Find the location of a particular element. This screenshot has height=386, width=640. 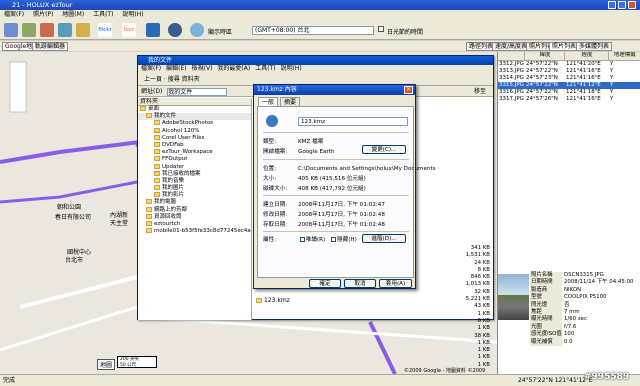

open-icon is located at coordinates (11, 30).